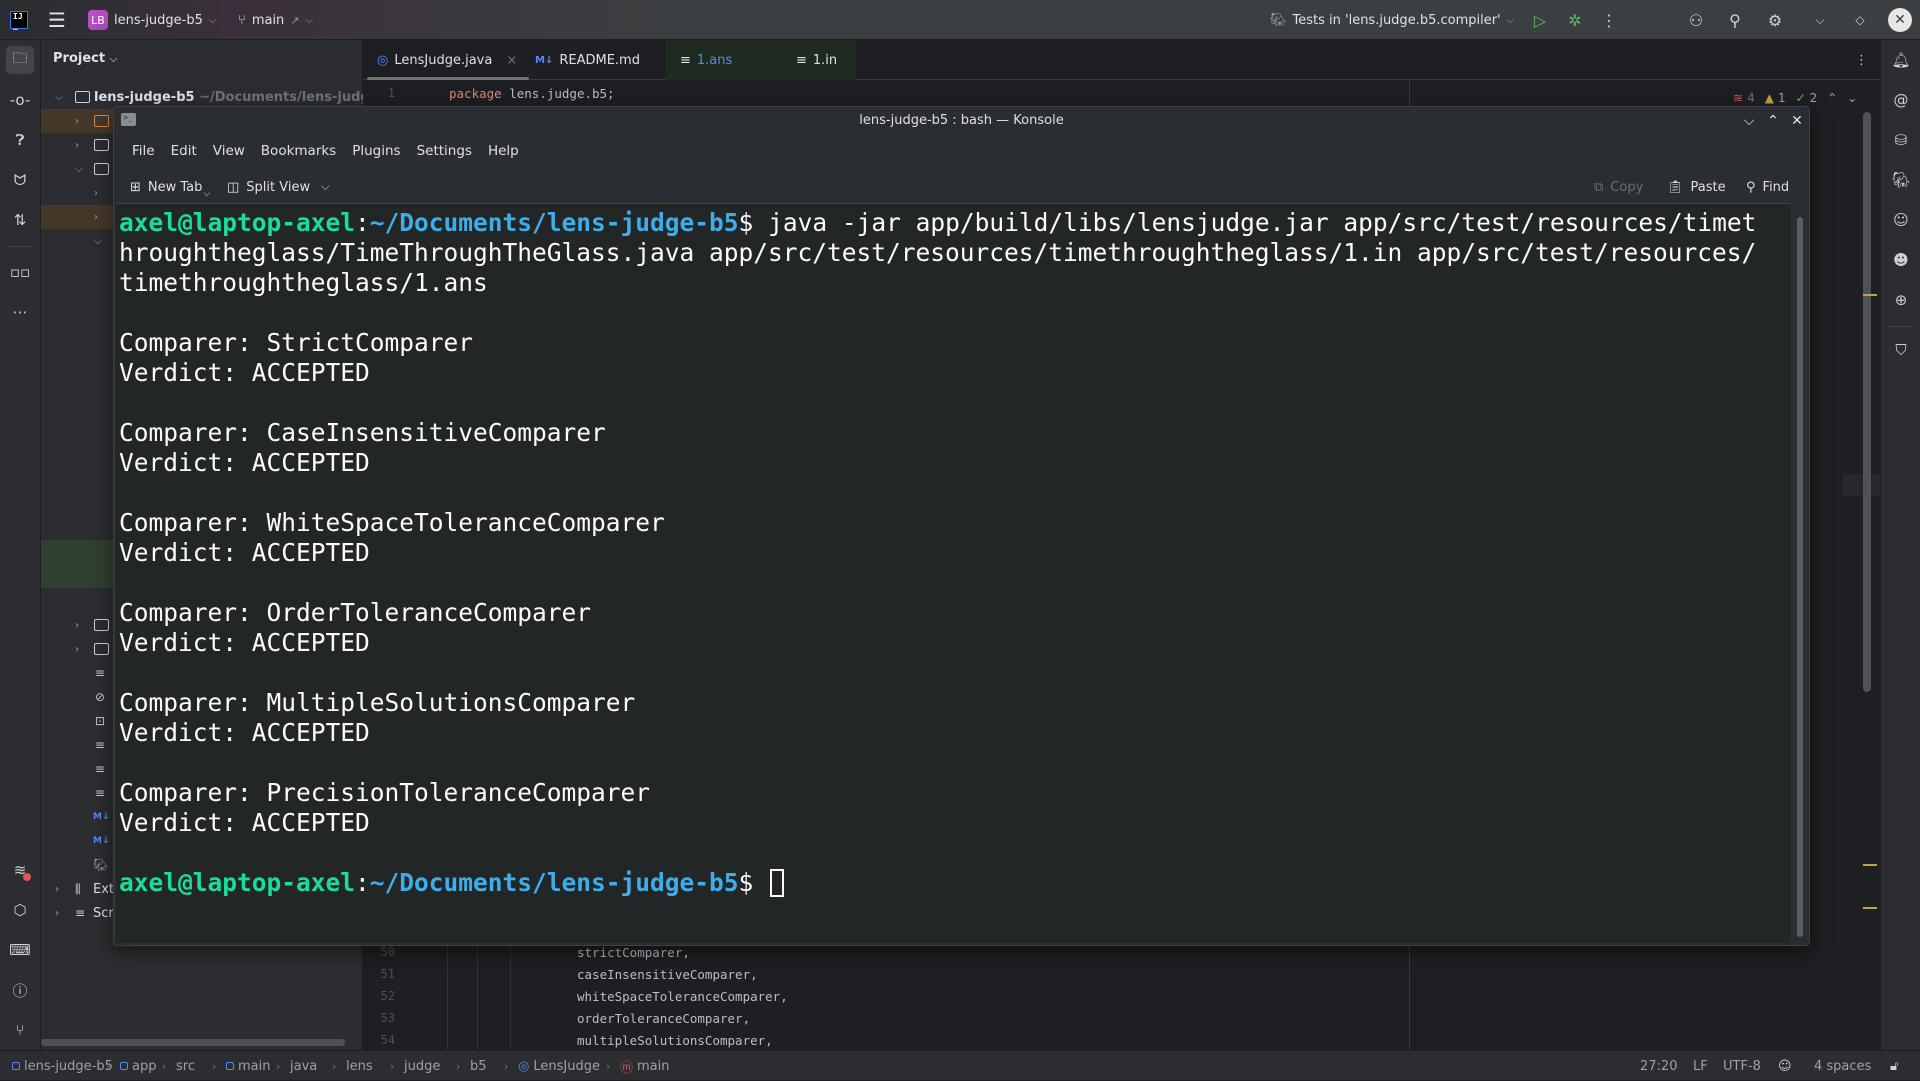  Describe the element at coordinates (444, 151) in the screenshot. I see `menu-settings: Settings` at that location.